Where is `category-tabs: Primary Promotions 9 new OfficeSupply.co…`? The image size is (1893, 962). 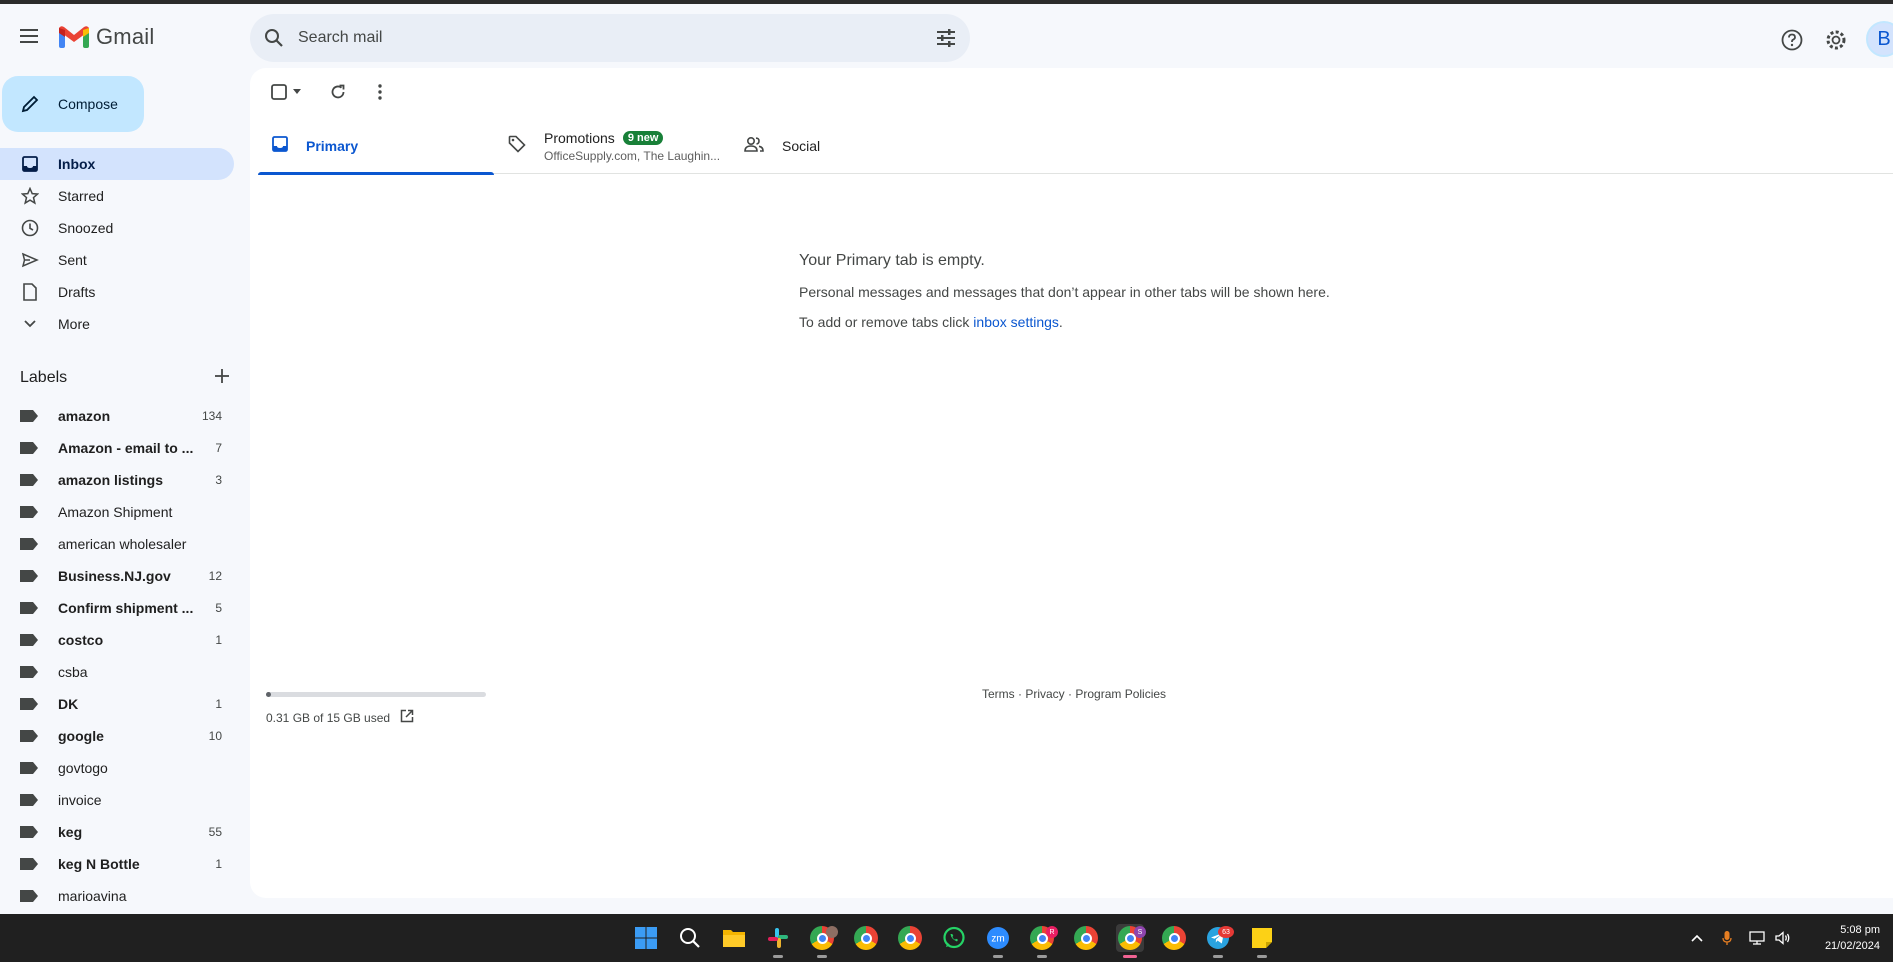 category-tabs: Primary Promotions 9 new OfficeSupply.co… is located at coordinates (1075, 146).